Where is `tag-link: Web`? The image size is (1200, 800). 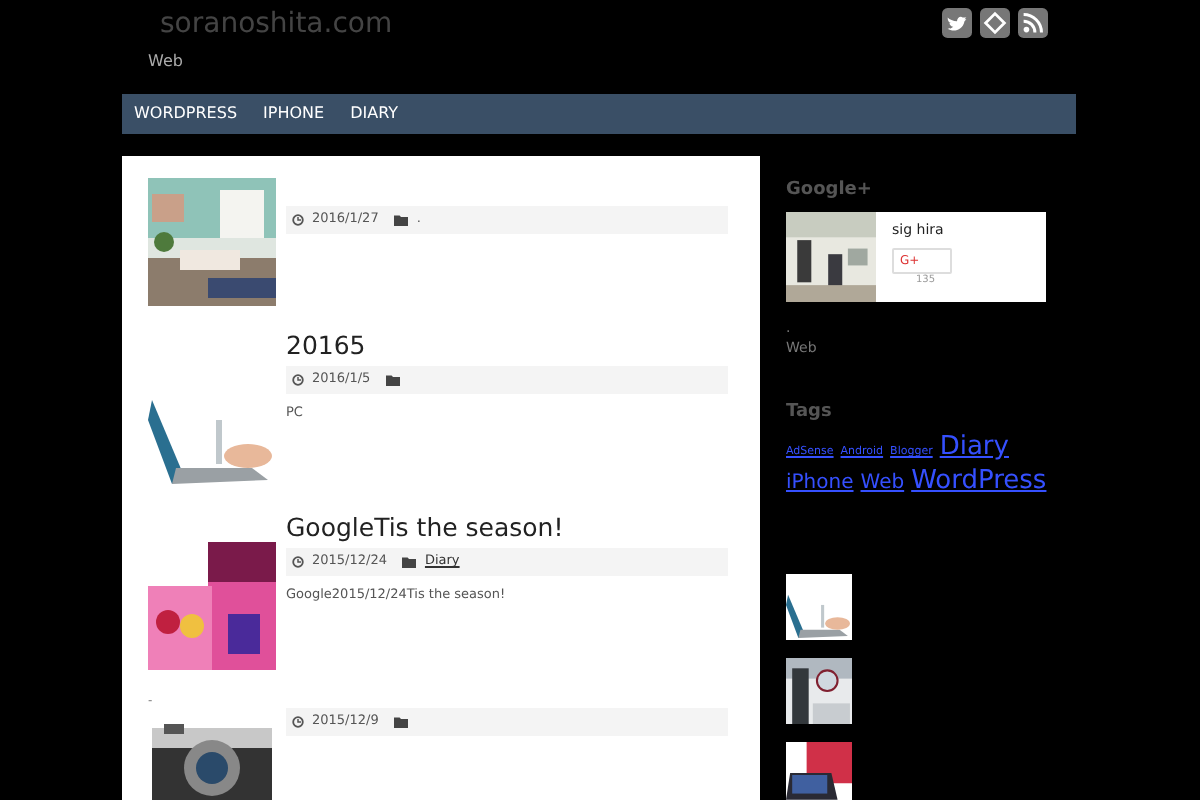
tag-link: Web is located at coordinates (882, 482).